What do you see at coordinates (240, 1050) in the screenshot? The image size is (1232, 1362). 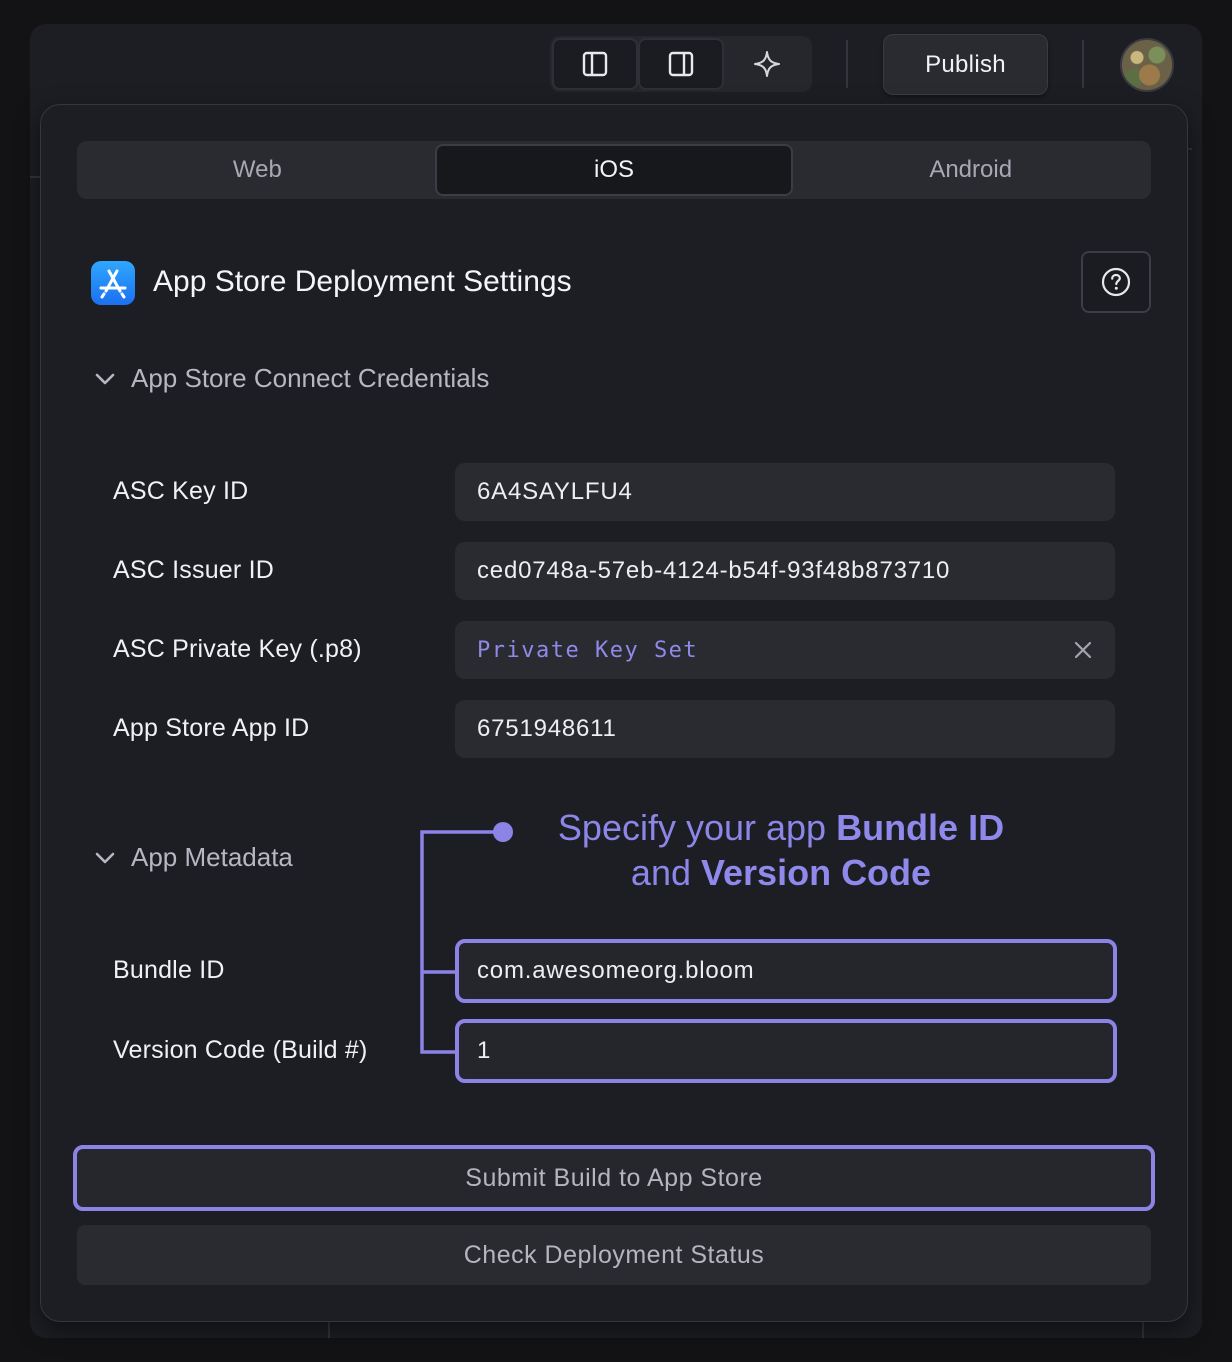 I see `version-code-label: Version Code (Build #)` at bounding box center [240, 1050].